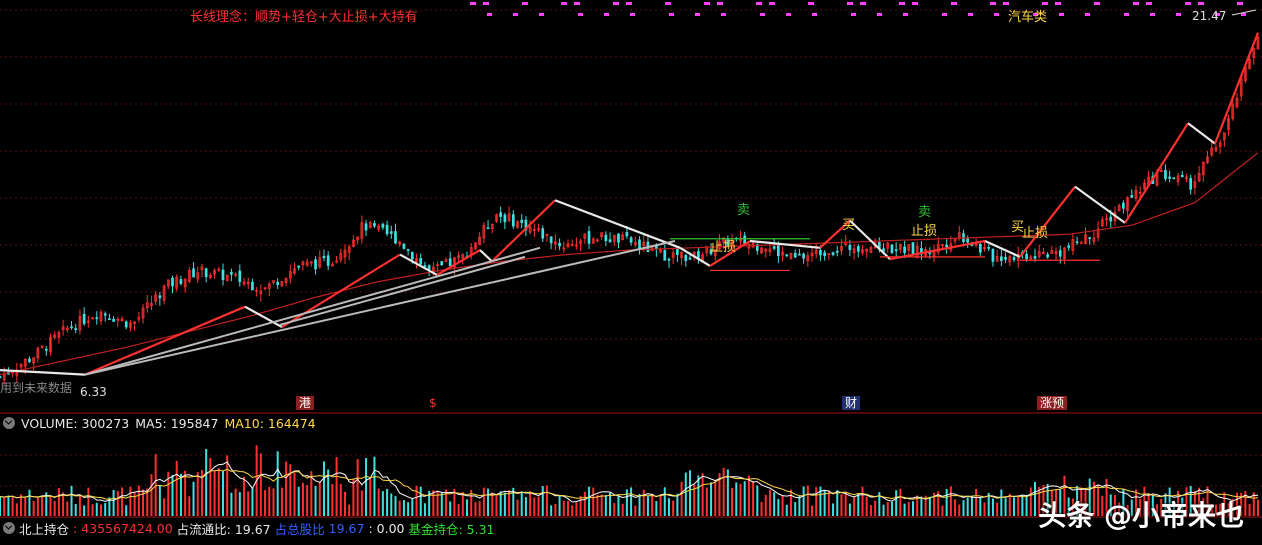 The height and width of the screenshot is (545, 1262). What do you see at coordinates (1052, 403) in the screenshot?
I see `badge-rise-forecast: 涨预` at bounding box center [1052, 403].